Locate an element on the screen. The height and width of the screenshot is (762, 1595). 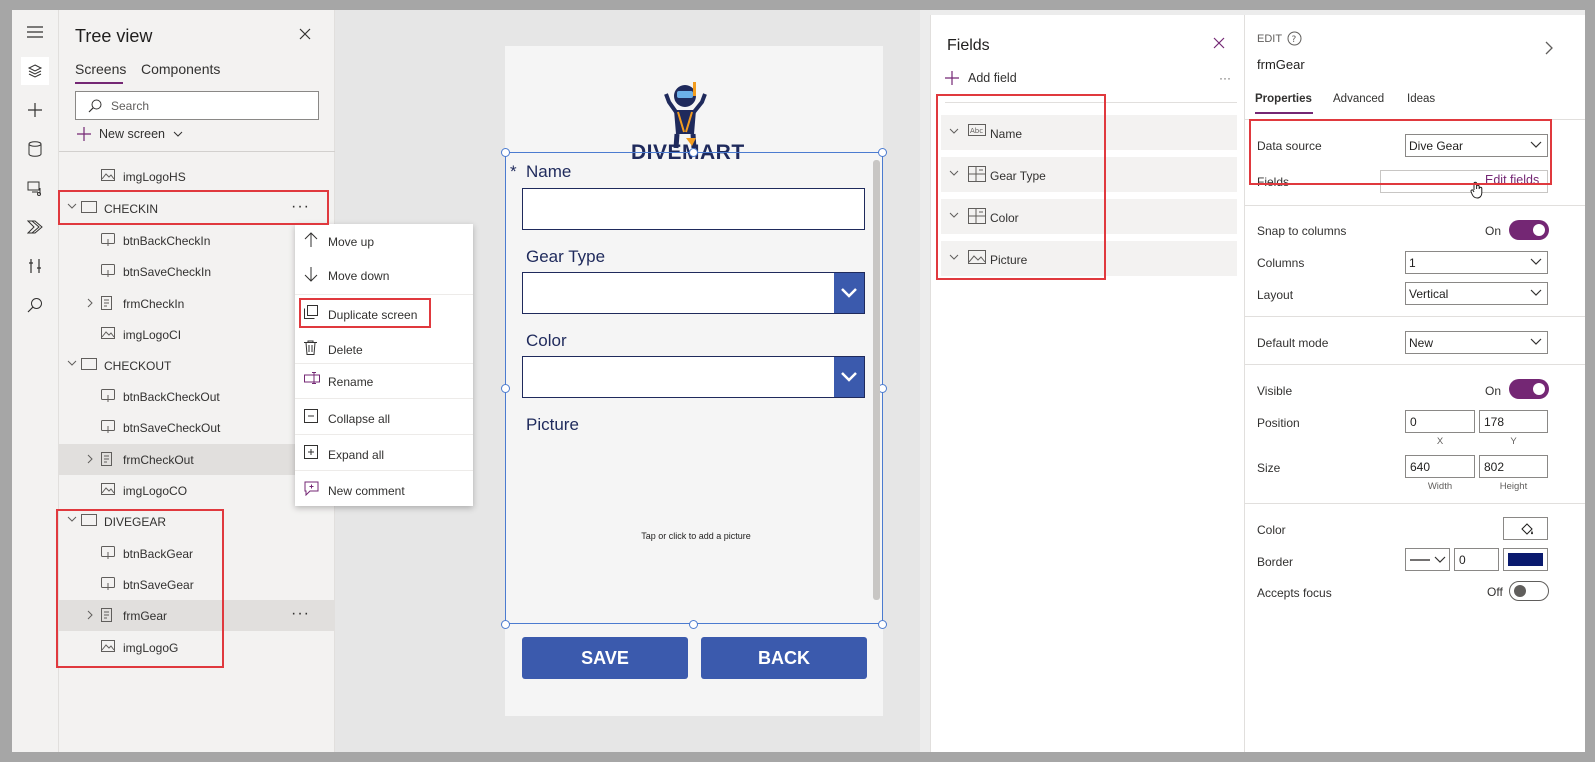
tree-node-imglogohs: imgLogoHS is located at coordinates (197, 176).